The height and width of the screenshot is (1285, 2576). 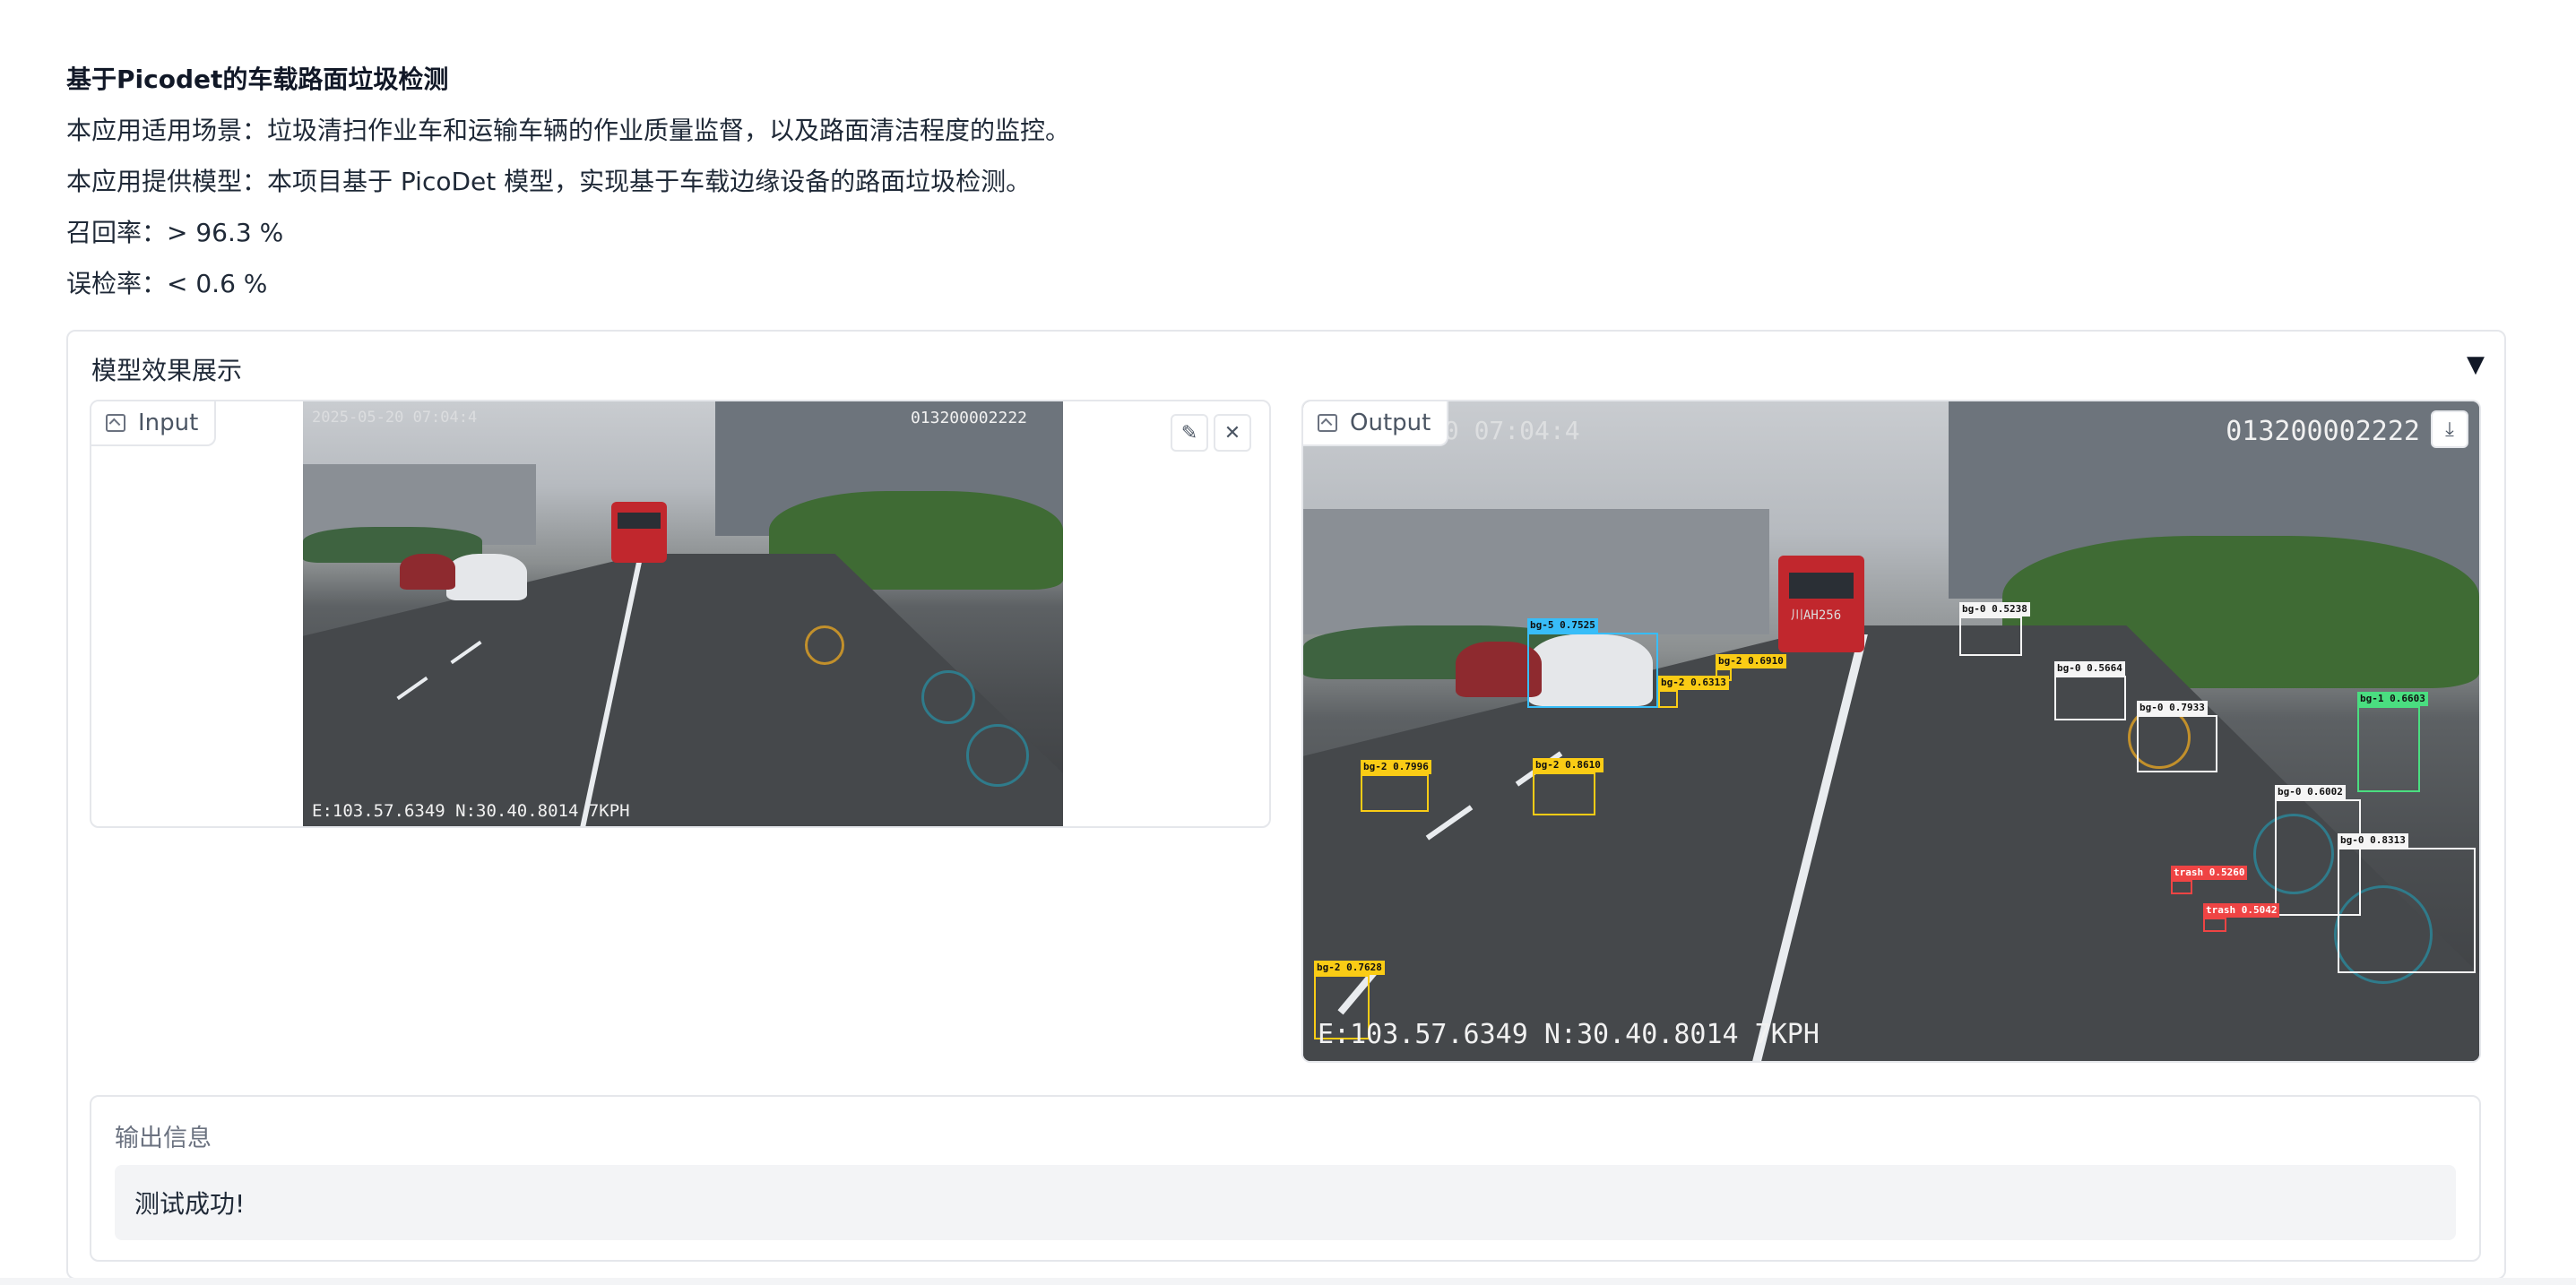 I want to click on pencil-icon: ✎, so click(x=1189, y=433).